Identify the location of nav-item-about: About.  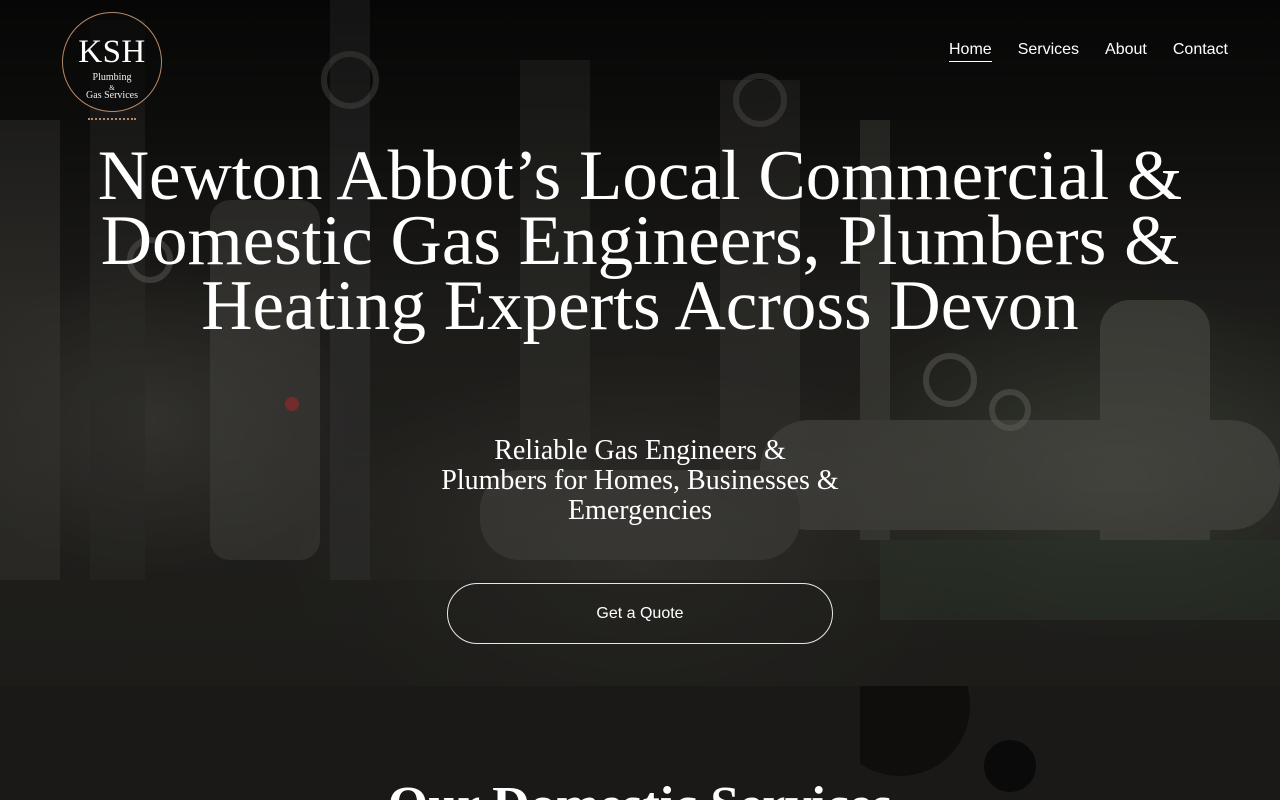
(1126, 51).